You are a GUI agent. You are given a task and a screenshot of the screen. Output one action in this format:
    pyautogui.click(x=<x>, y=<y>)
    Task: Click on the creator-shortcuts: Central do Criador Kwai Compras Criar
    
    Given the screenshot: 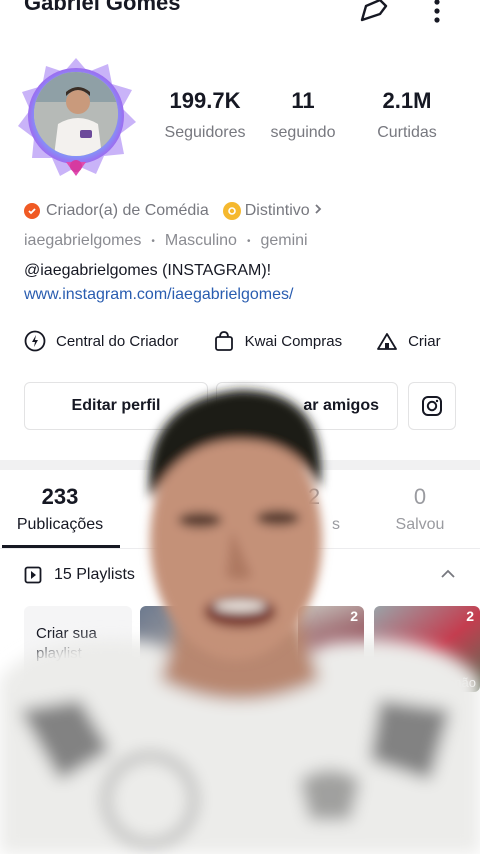 What is the action you would take?
    pyautogui.click(x=252, y=341)
    